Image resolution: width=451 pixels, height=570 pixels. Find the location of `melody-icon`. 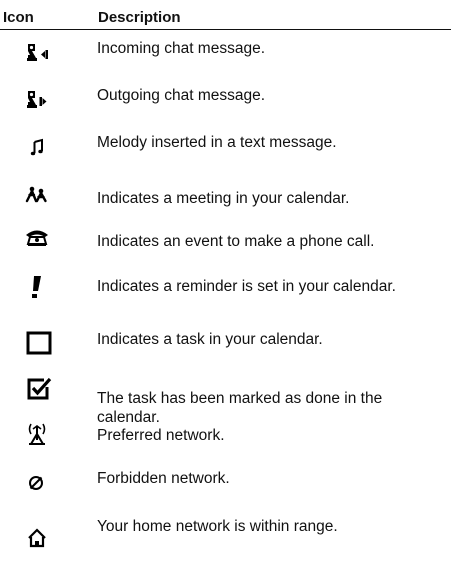

melody-icon is located at coordinates (42, 147).